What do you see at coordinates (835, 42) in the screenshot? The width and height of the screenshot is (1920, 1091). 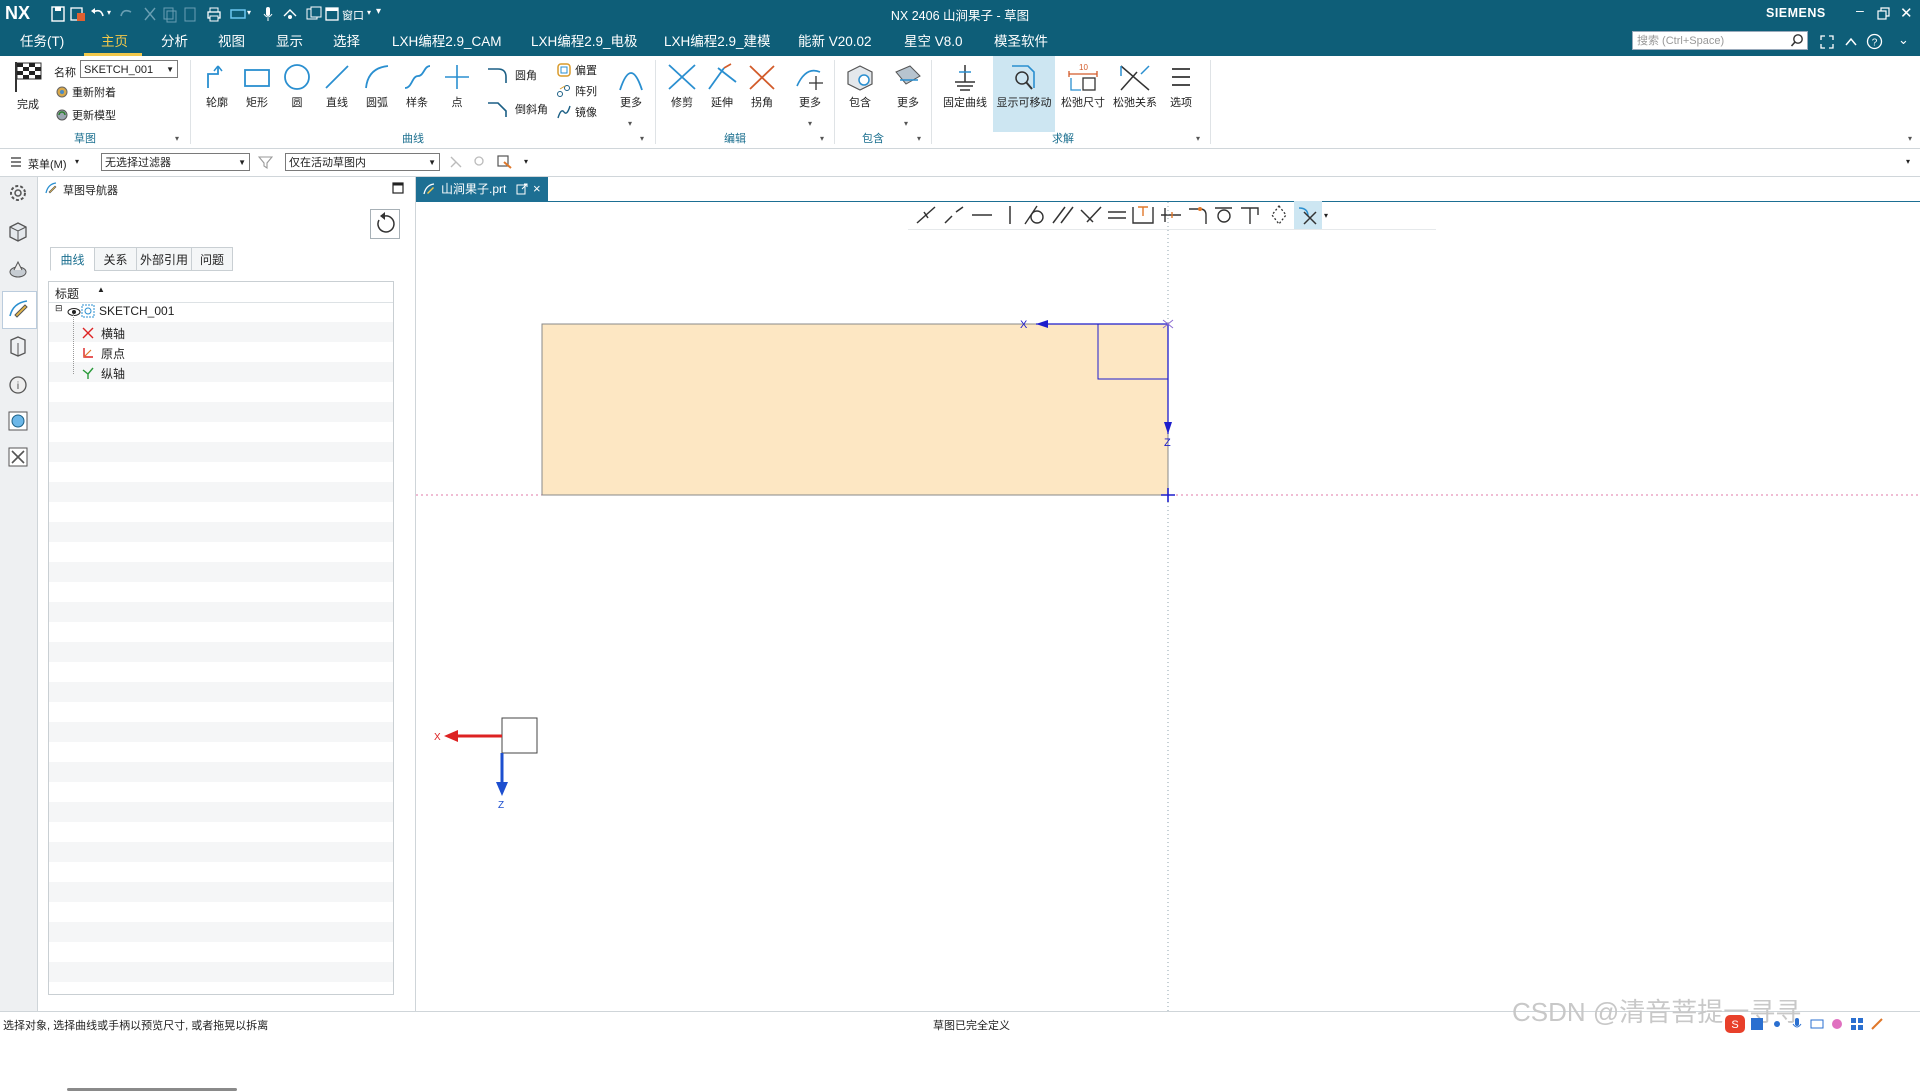 I see `tab-nengxin: 能新 V20.02` at bounding box center [835, 42].